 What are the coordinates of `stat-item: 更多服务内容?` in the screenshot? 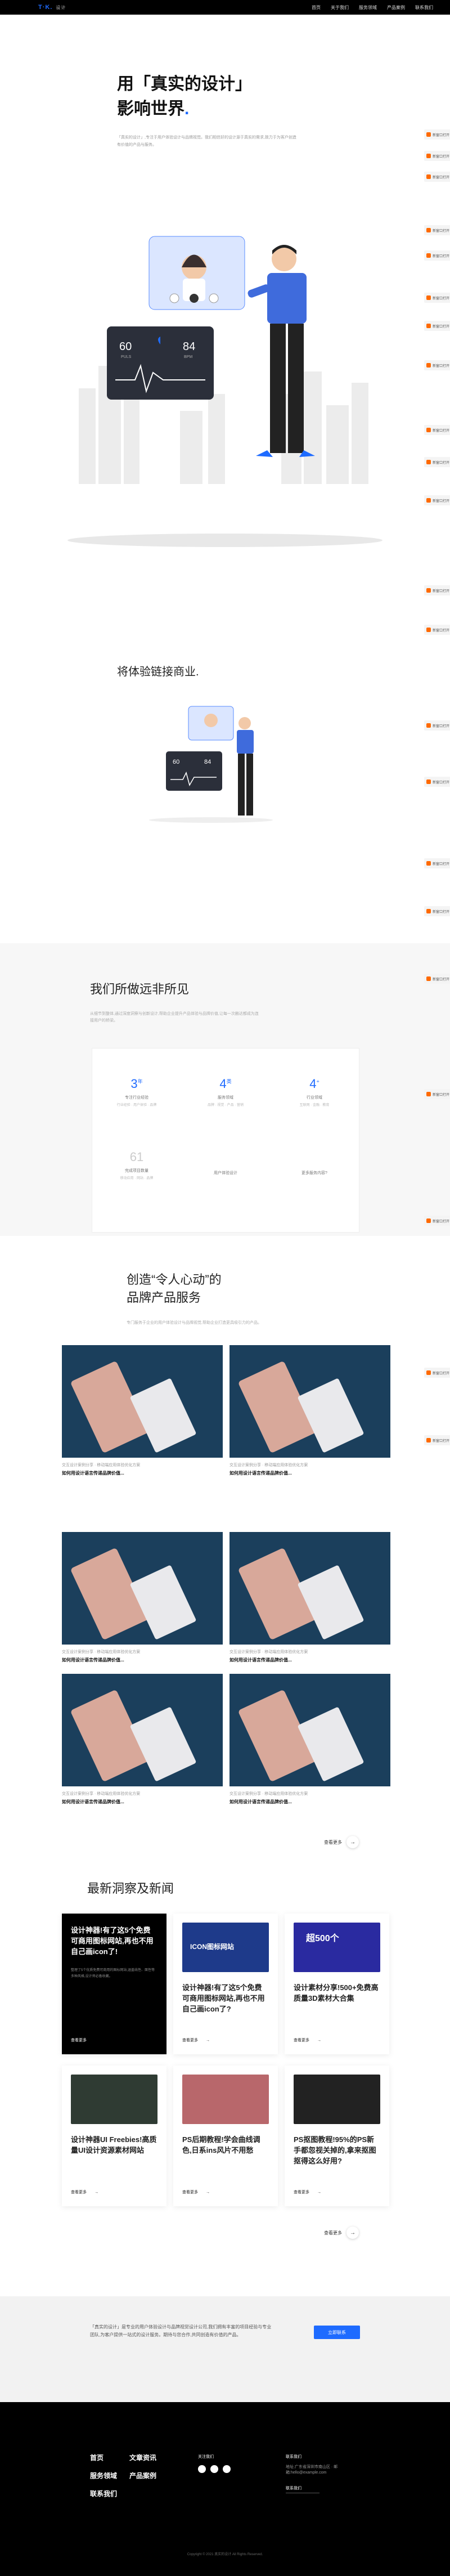 It's located at (314, 1171).